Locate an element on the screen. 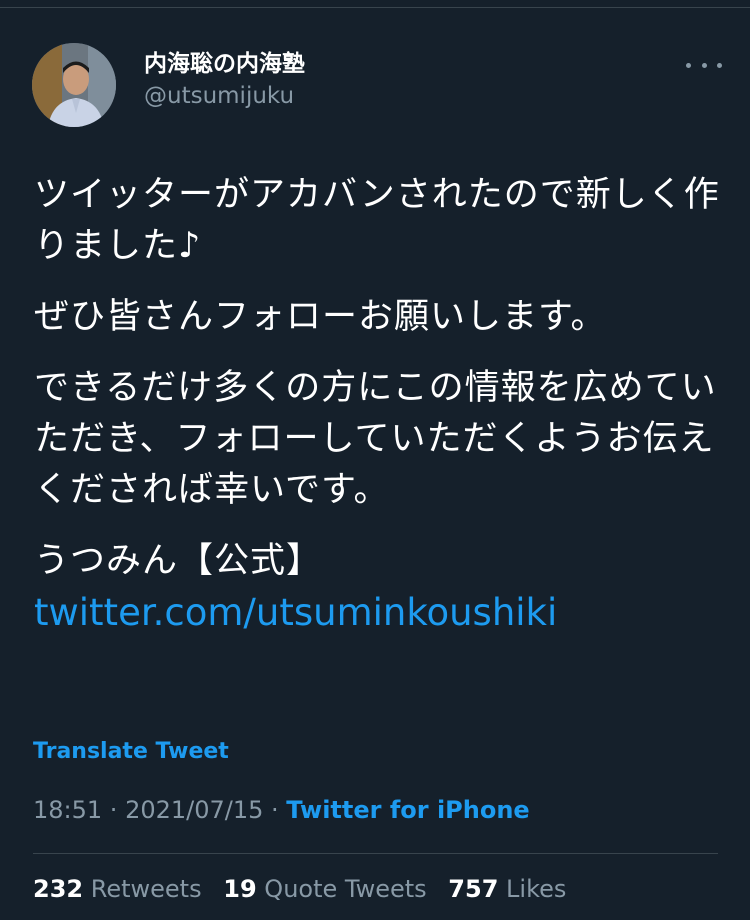 This screenshot has width=750, height=920. quote-tweets-label: Quote Tweets is located at coordinates (345, 889).